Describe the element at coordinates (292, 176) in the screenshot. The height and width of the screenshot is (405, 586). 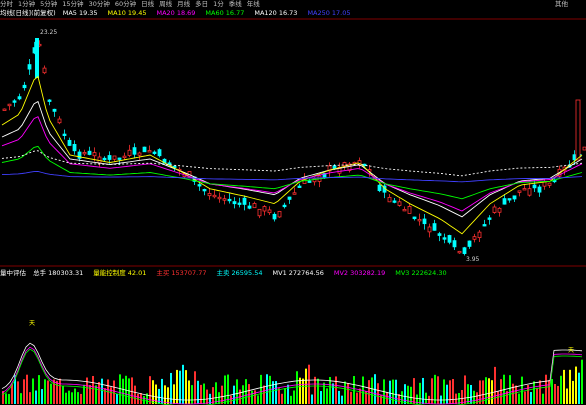
I see `ma-line` at that location.